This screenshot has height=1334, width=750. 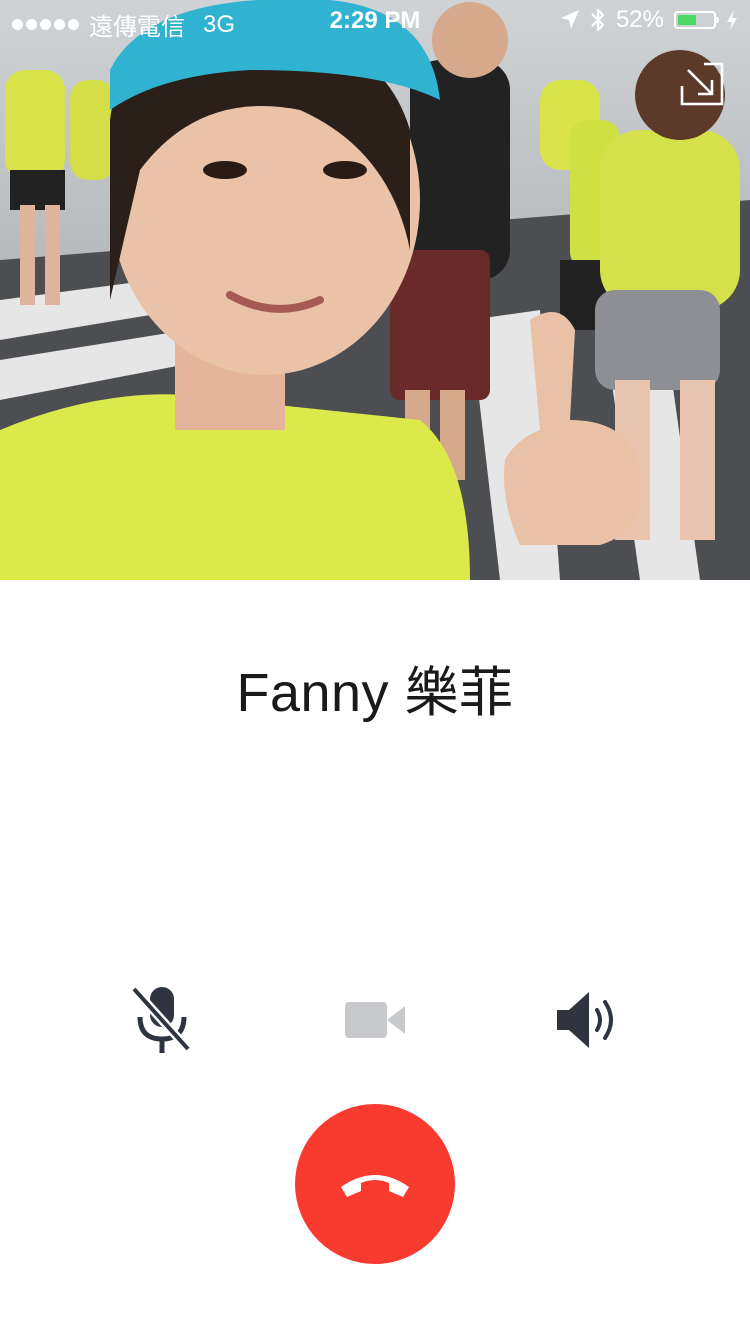 I want to click on end-call-button, so click(x=375, y=1184).